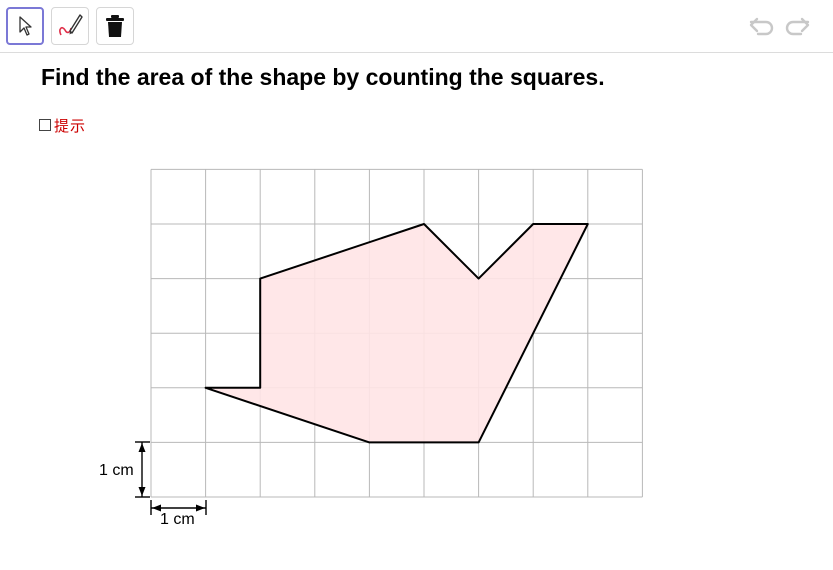  I want to click on horizontal-scale-label: 1 cm, so click(177, 519).